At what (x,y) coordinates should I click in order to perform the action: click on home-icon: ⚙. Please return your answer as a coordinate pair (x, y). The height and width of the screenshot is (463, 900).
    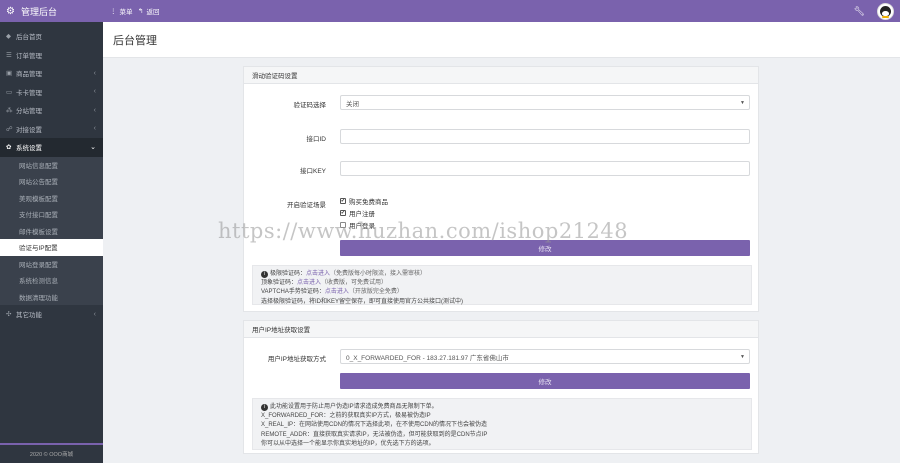
    Looking at the image, I should click on (10, 11).